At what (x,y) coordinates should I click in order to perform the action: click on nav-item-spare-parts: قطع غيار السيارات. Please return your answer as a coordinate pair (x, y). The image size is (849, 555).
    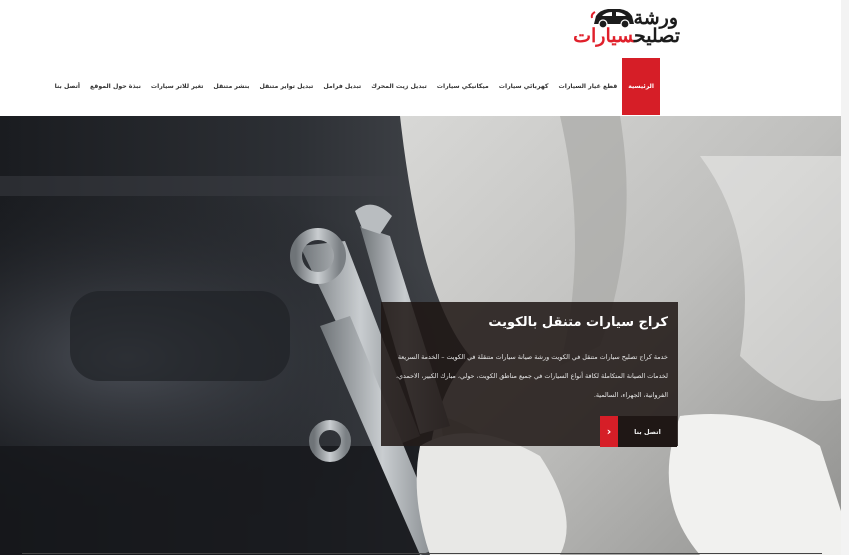
    Looking at the image, I should click on (588, 86).